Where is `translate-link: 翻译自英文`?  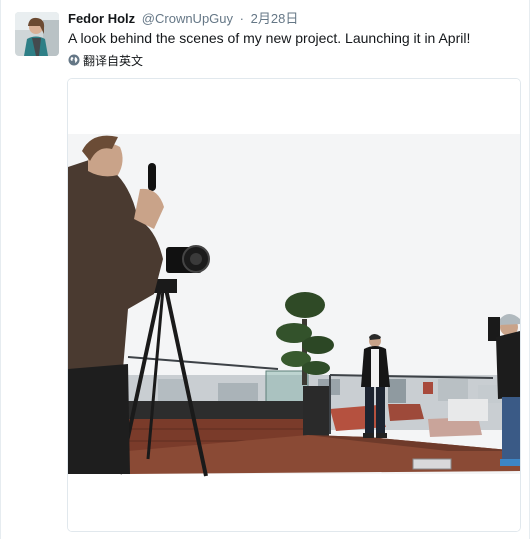
translate-link: 翻译自英文 is located at coordinates (105, 60).